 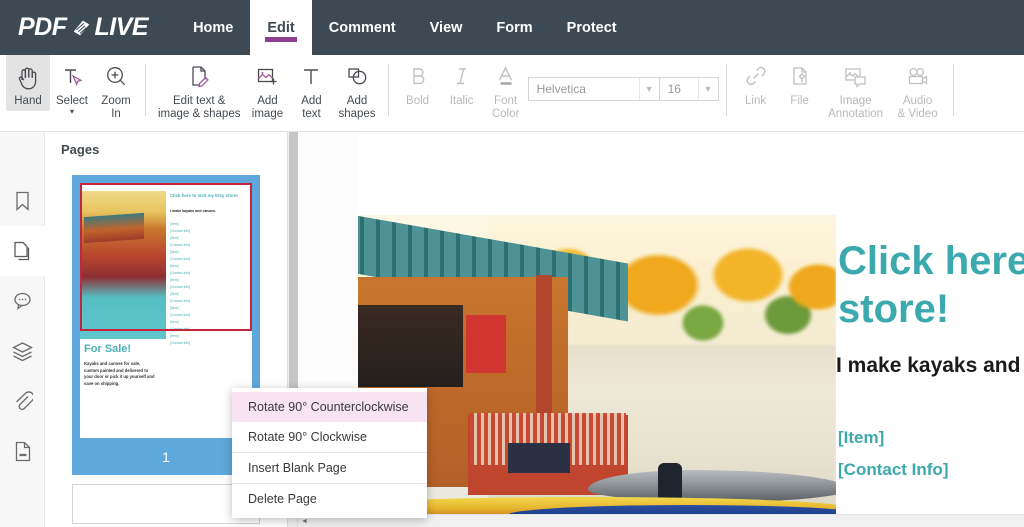 What do you see at coordinates (28, 101) in the screenshot?
I see `tool-hand-label: Hand` at bounding box center [28, 101].